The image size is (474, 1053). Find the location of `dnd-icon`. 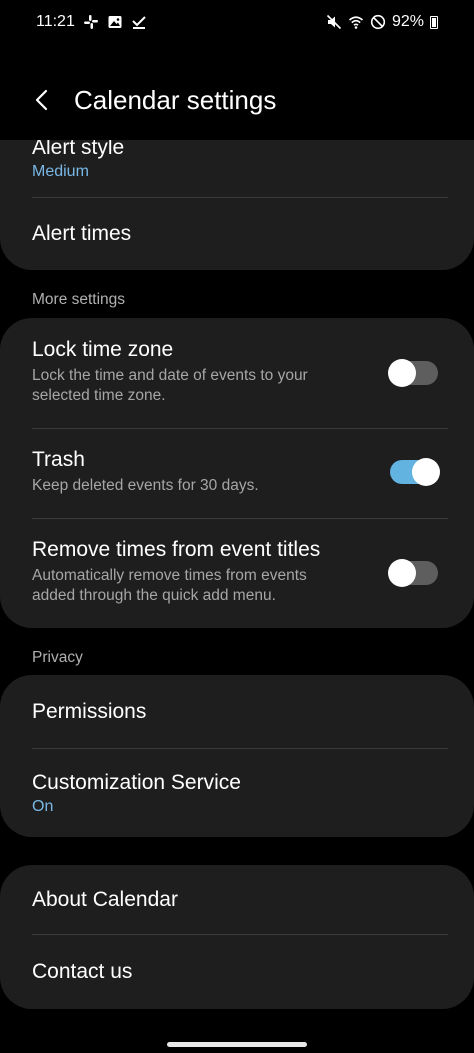

dnd-icon is located at coordinates (378, 22).